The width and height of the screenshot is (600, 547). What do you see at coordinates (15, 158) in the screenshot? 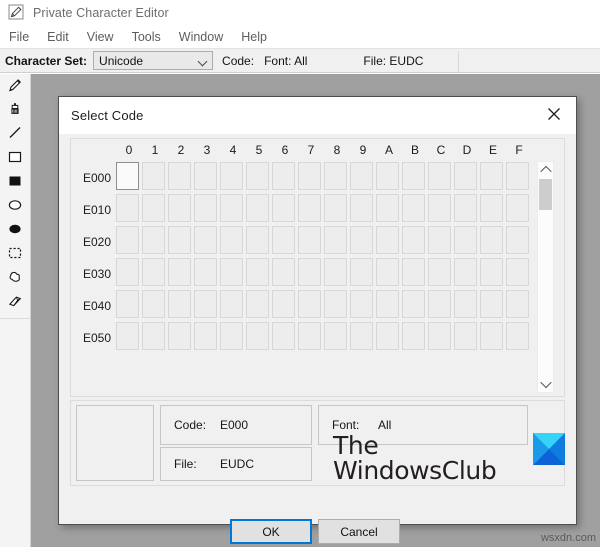
I see `rectangle-tool` at bounding box center [15, 158].